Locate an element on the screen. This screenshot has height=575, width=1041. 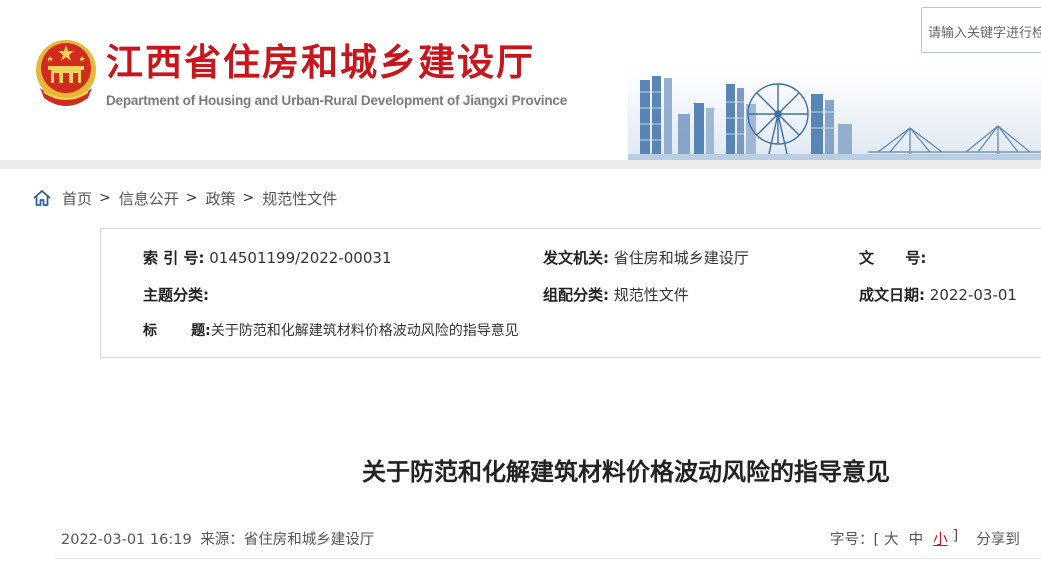
index-label: 索 引 号: is located at coordinates (174, 258).